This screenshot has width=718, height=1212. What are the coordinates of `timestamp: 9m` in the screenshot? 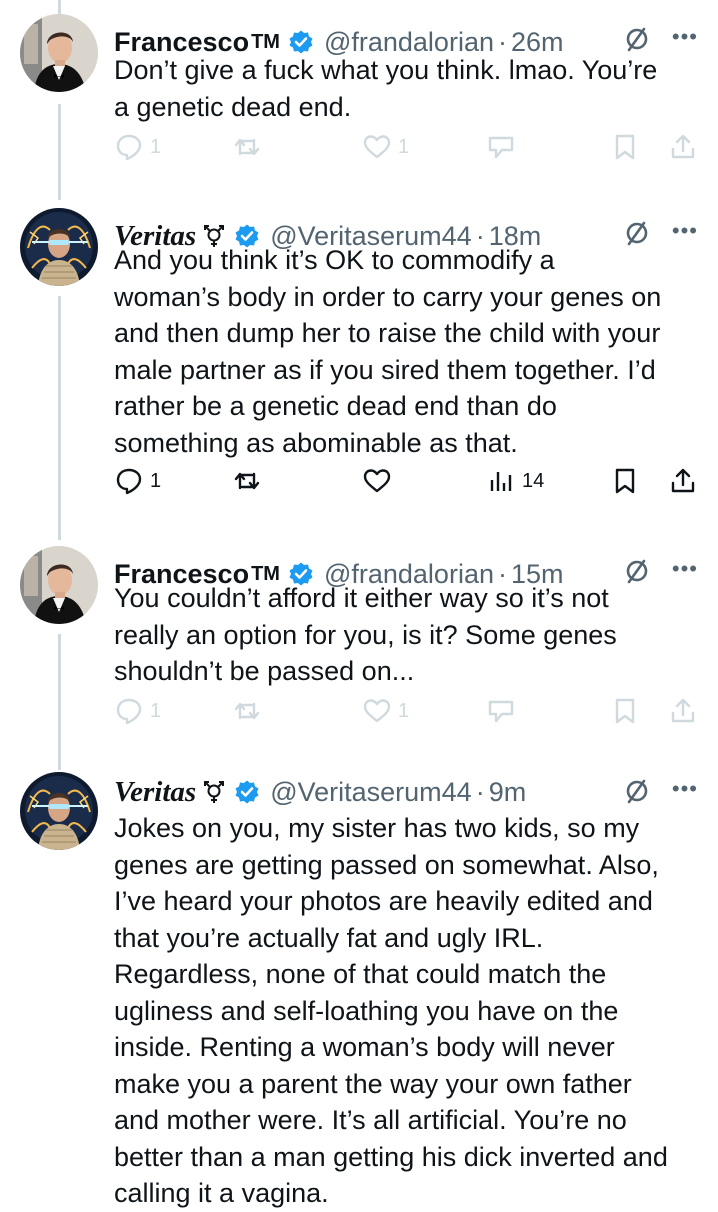 It's located at (508, 792).